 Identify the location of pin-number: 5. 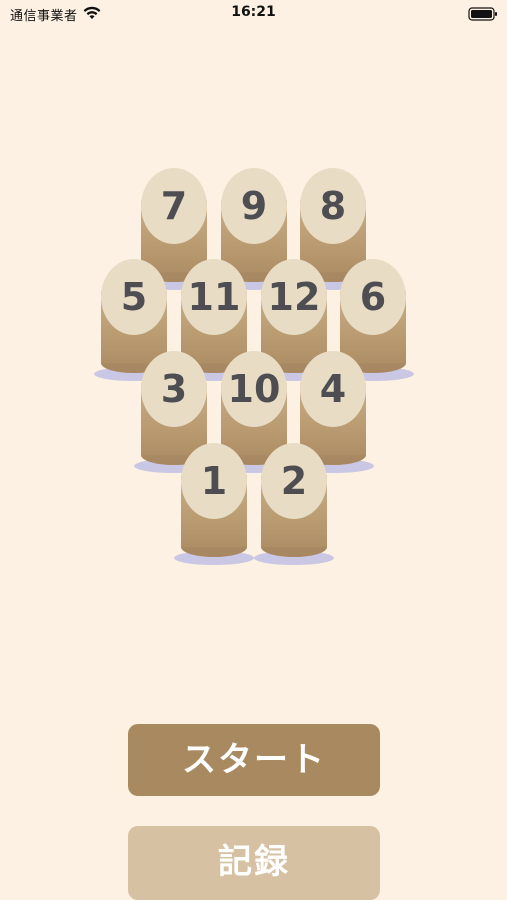
(134, 297).